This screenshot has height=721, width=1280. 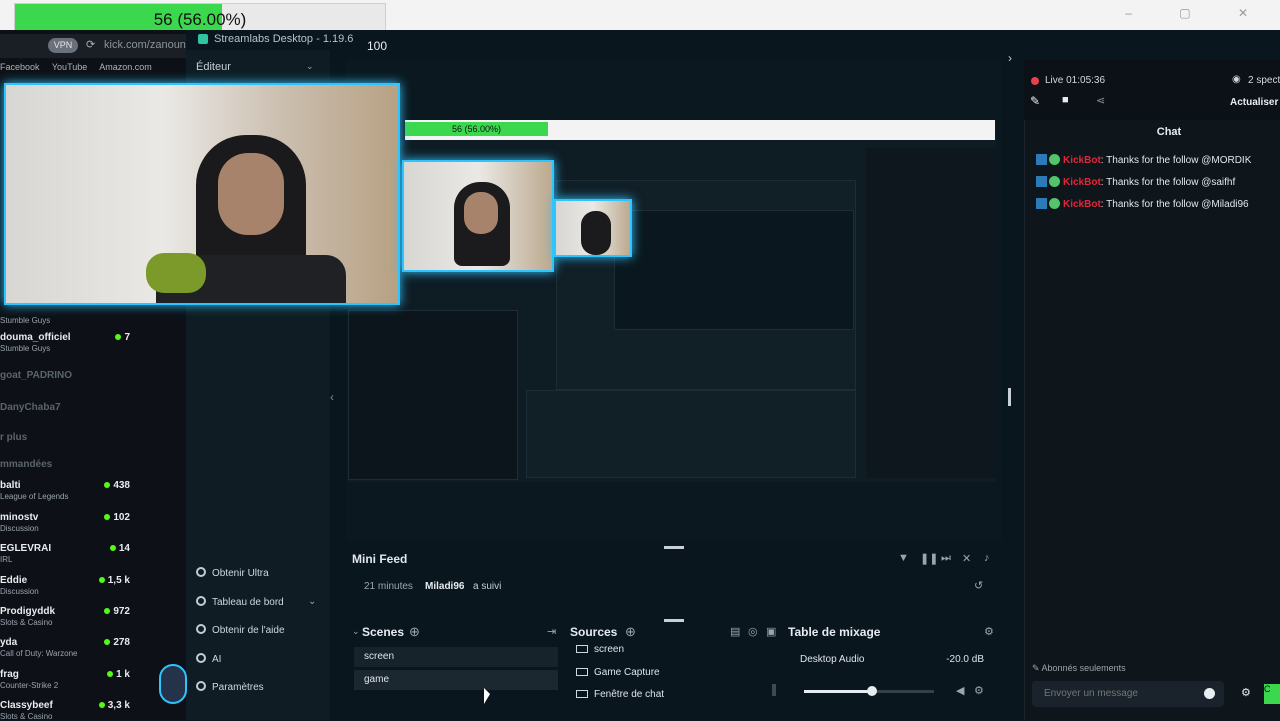 What do you see at coordinates (414, 632) in the screenshot?
I see `add-scene-icon: ⊕` at bounding box center [414, 632].